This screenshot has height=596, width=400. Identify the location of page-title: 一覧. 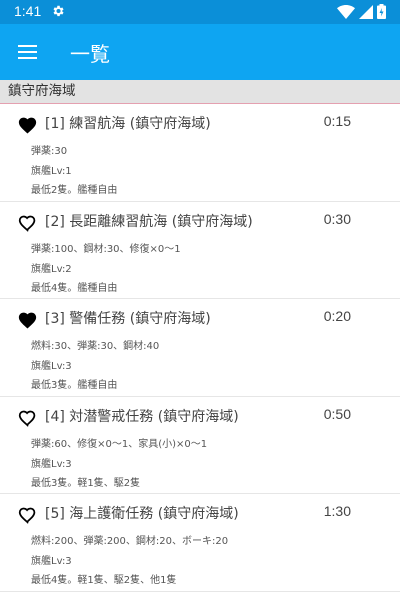
(90, 54).